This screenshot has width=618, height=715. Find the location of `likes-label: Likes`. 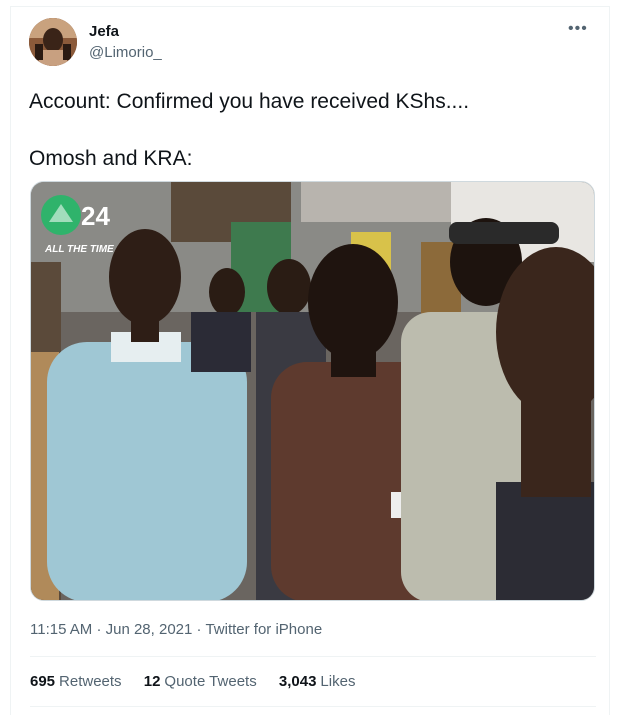

likes-label: Likes is located at coordinates (338, 681).